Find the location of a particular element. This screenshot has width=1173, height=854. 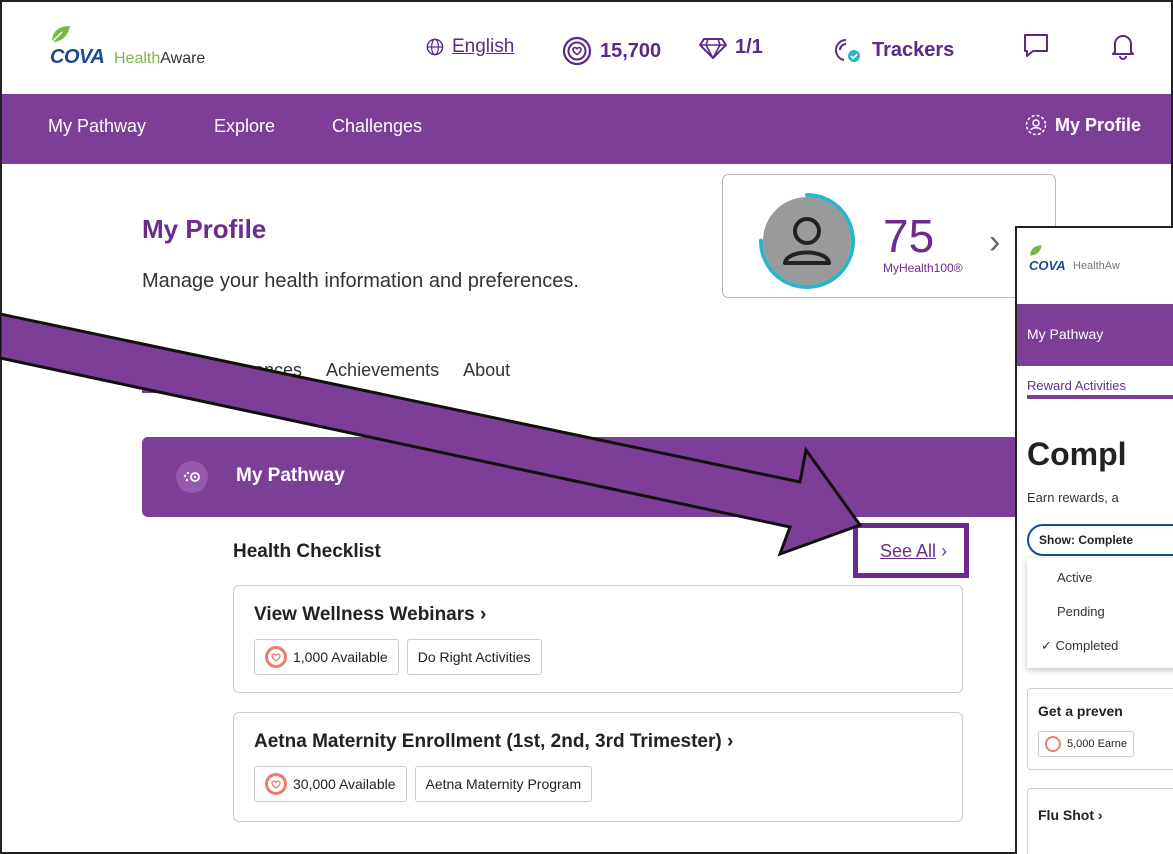

points-balance: 15,700 is located at coordinates (611, 51).